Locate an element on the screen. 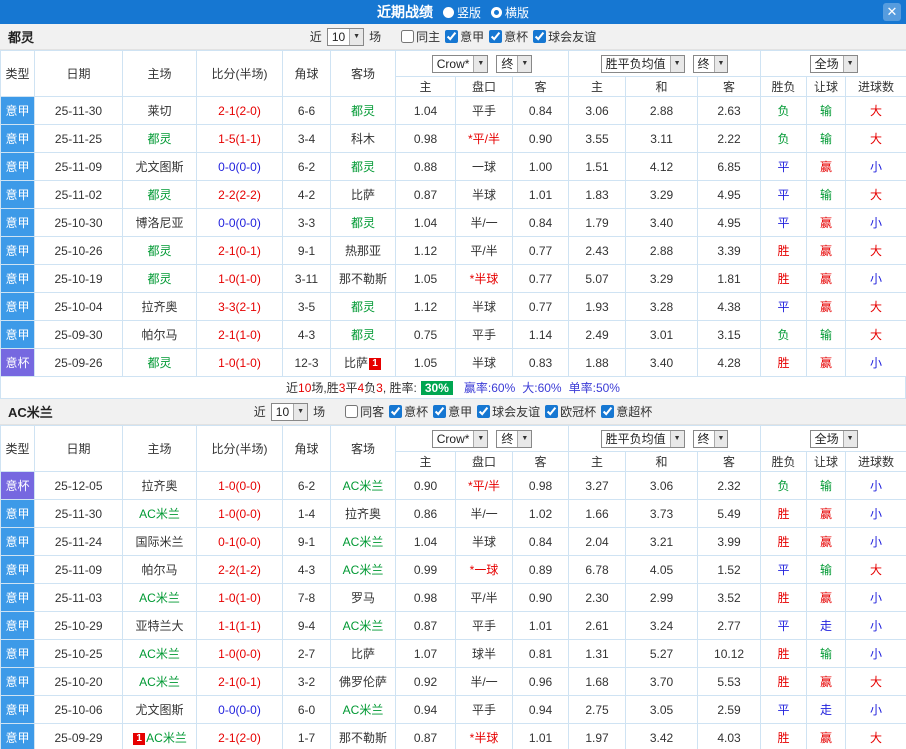 Image resolution: width=906 pixels, height=749 pixels. away-odds-cell: 0.77 is located at coordinates (540, 278).